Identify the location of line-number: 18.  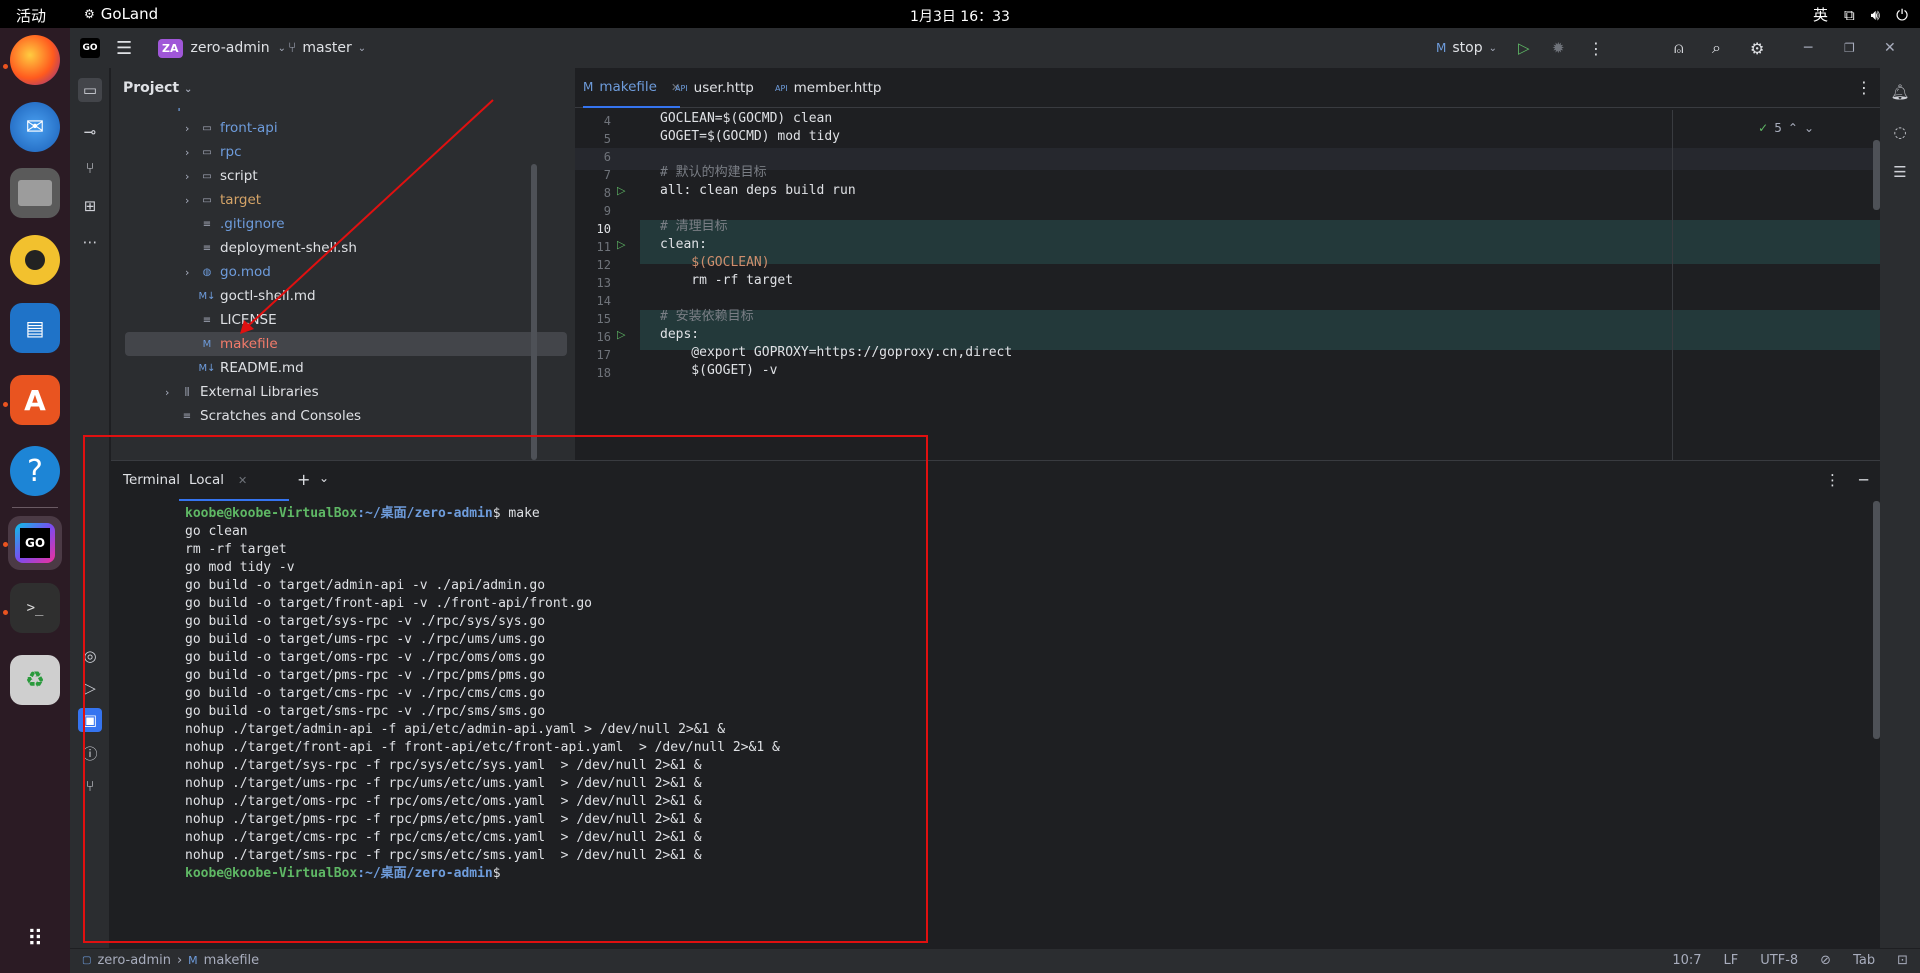
(603, 373).